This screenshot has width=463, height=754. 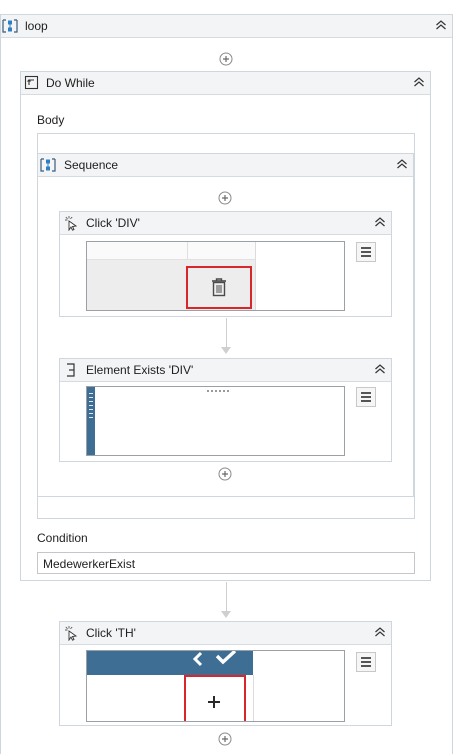 I want to click on click-th-title: Click 'TH', so click(x=111, y=633).